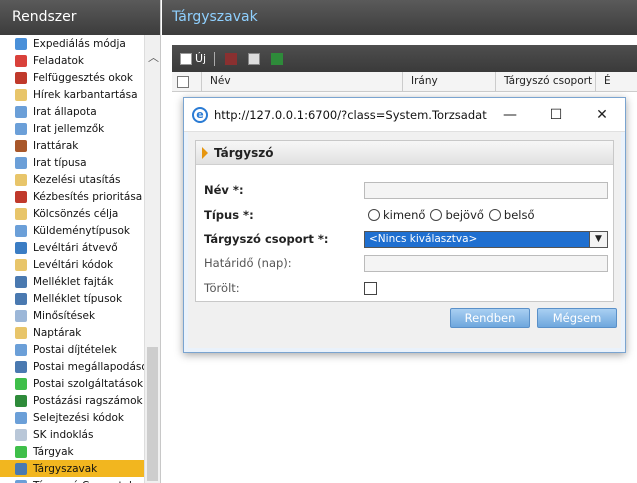 The width and height of the screenshot is (637, 483). Describe the element at coordinates (490, 318) in the screenshot. I see `ok-button: Rendben` at that location.